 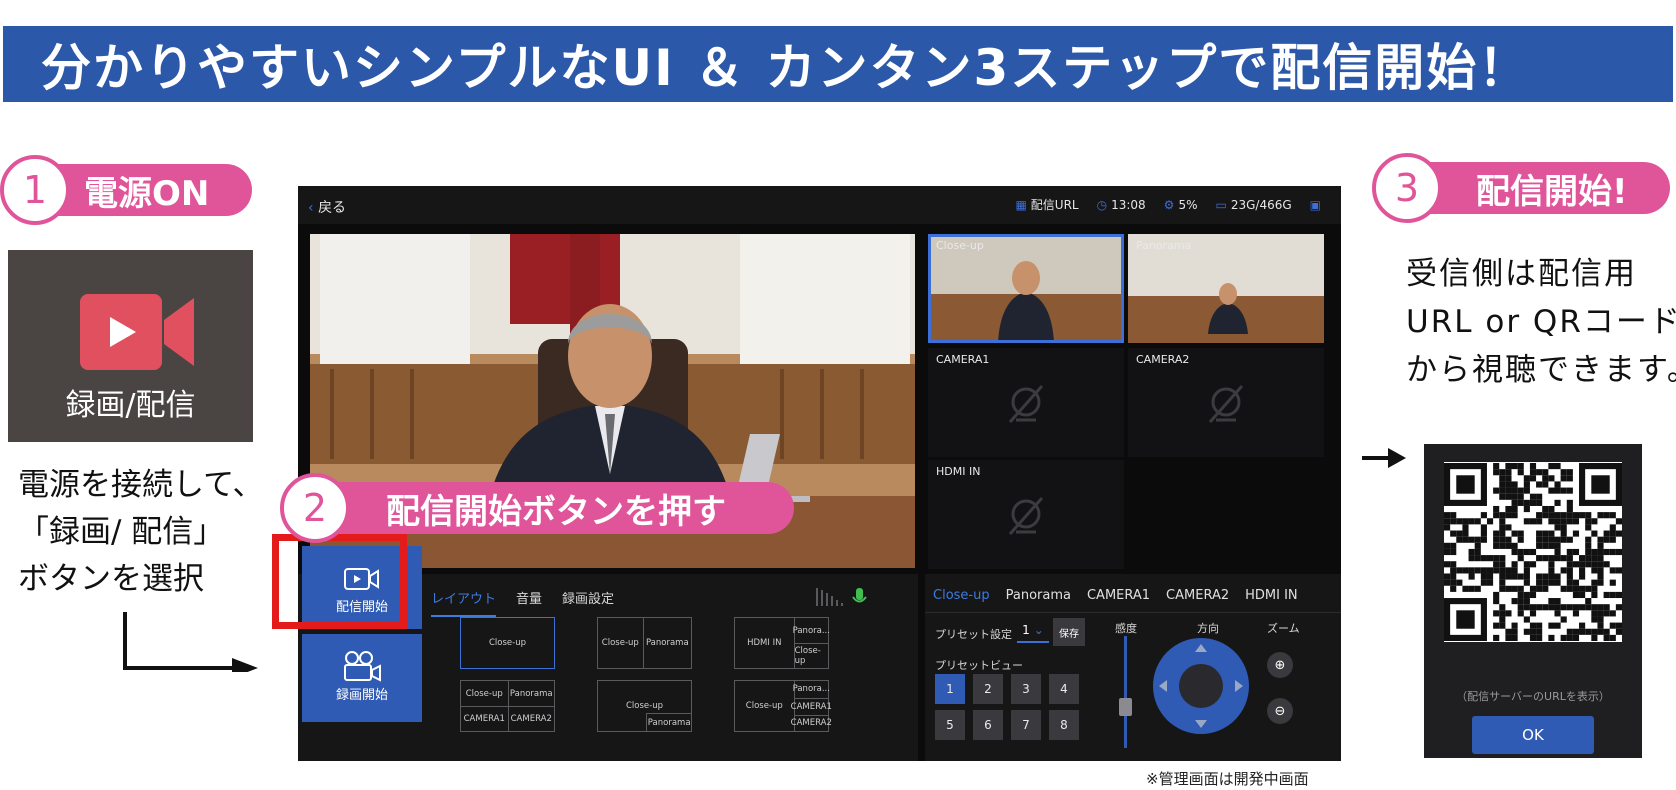 I want to click on thumbnail-label: Close-up, so click(x=960, y=245).